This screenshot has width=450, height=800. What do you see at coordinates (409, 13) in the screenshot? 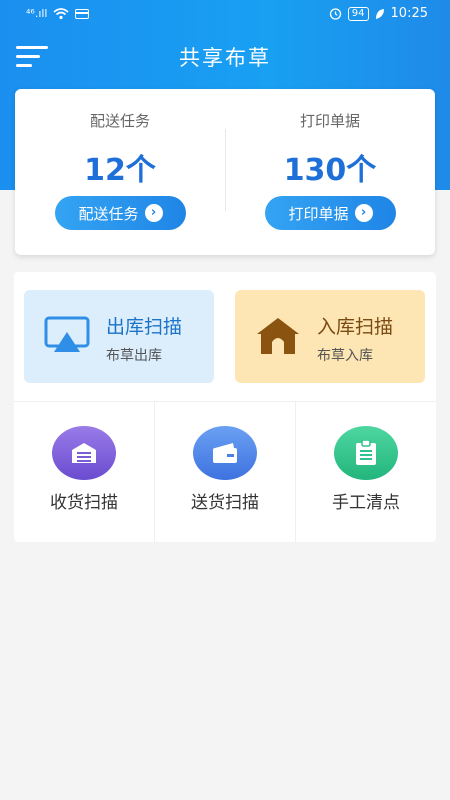
I see `clock: 10:25` at bounding box center [409, 13].